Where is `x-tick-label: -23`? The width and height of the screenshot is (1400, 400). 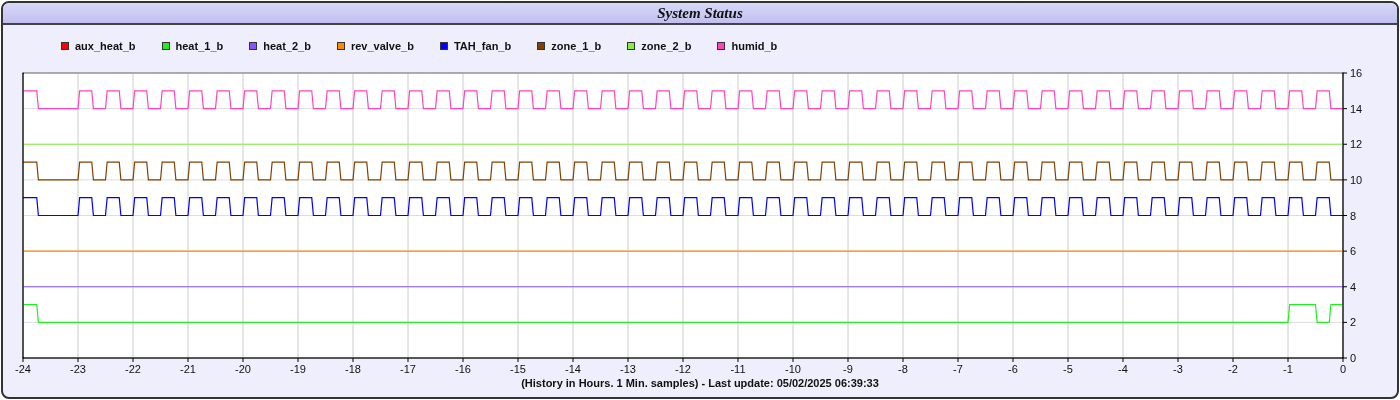 x-tick-label: -23 is located at coordinates (78, 369).